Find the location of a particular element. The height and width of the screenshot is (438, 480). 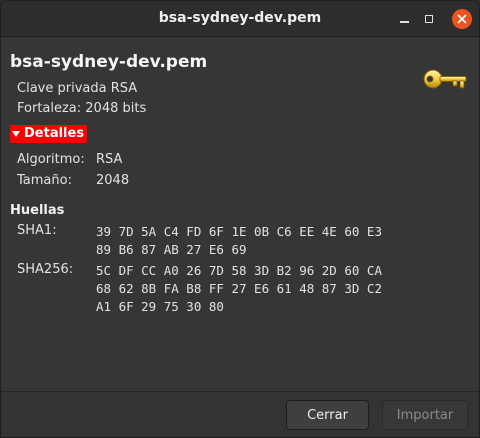

minimize-icon is located at coordinates (404, 22).